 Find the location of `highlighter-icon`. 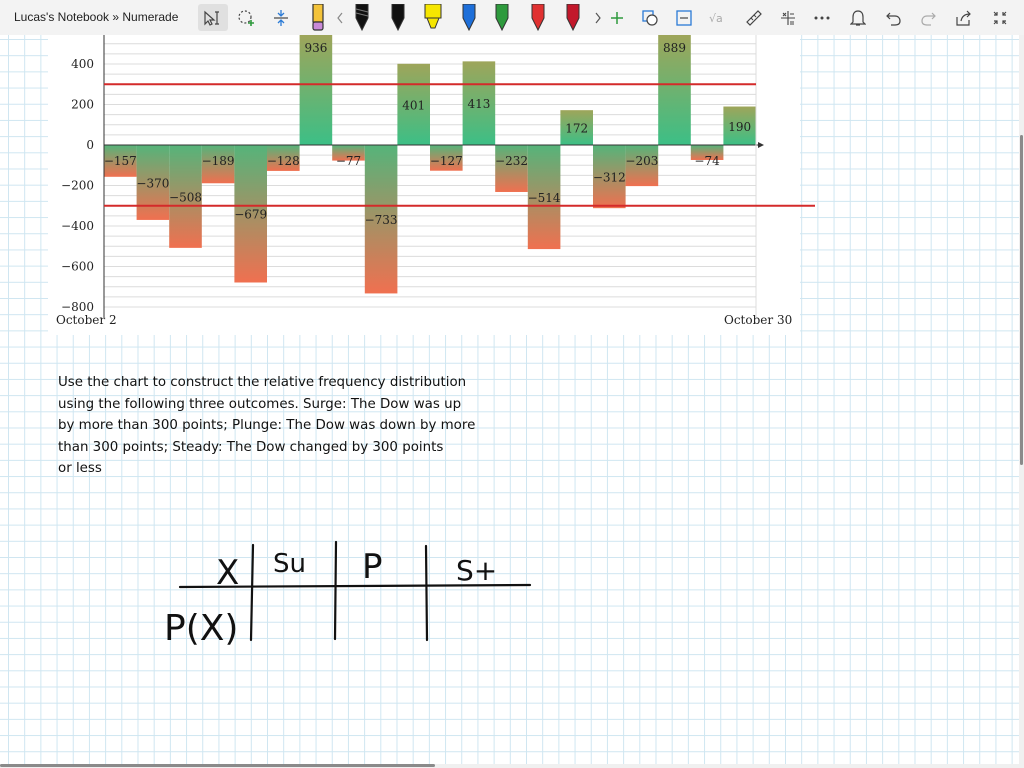

highlighter-icon is located at coordinates (433, 15).